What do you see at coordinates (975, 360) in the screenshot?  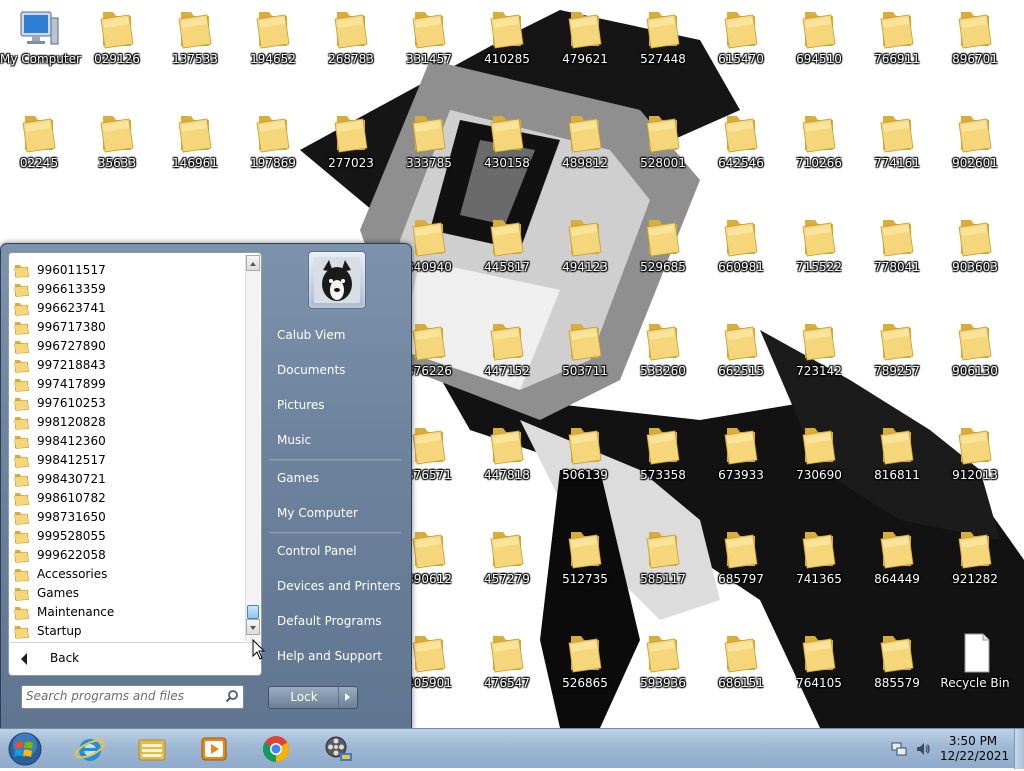 I see `desktop-folder: 906130` at bounding box center [975, 360].